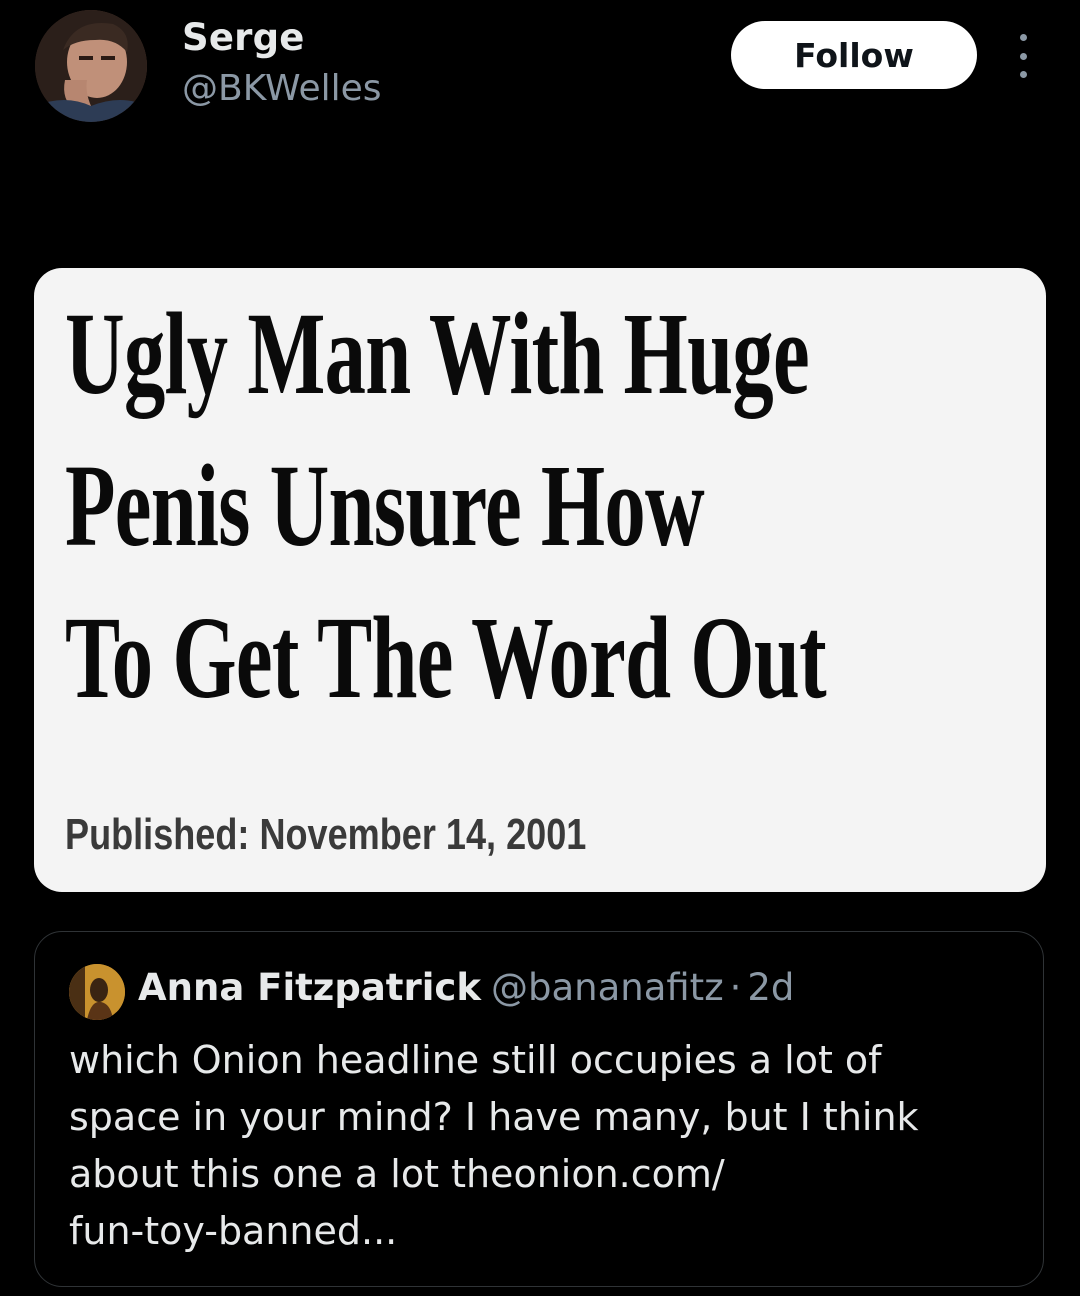  What do you see at coordinates (540, 70) in the screenshot?
I see `tweet-header: Serge @BKWelles Follow` at bounding box center [540, 70].